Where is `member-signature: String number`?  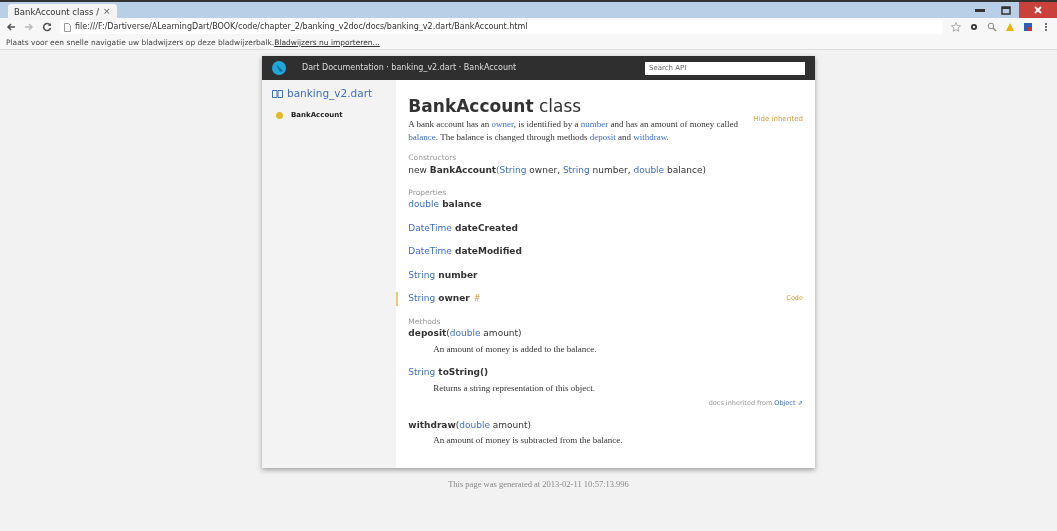 member-signature: String number is located at coordinates (443, 275).